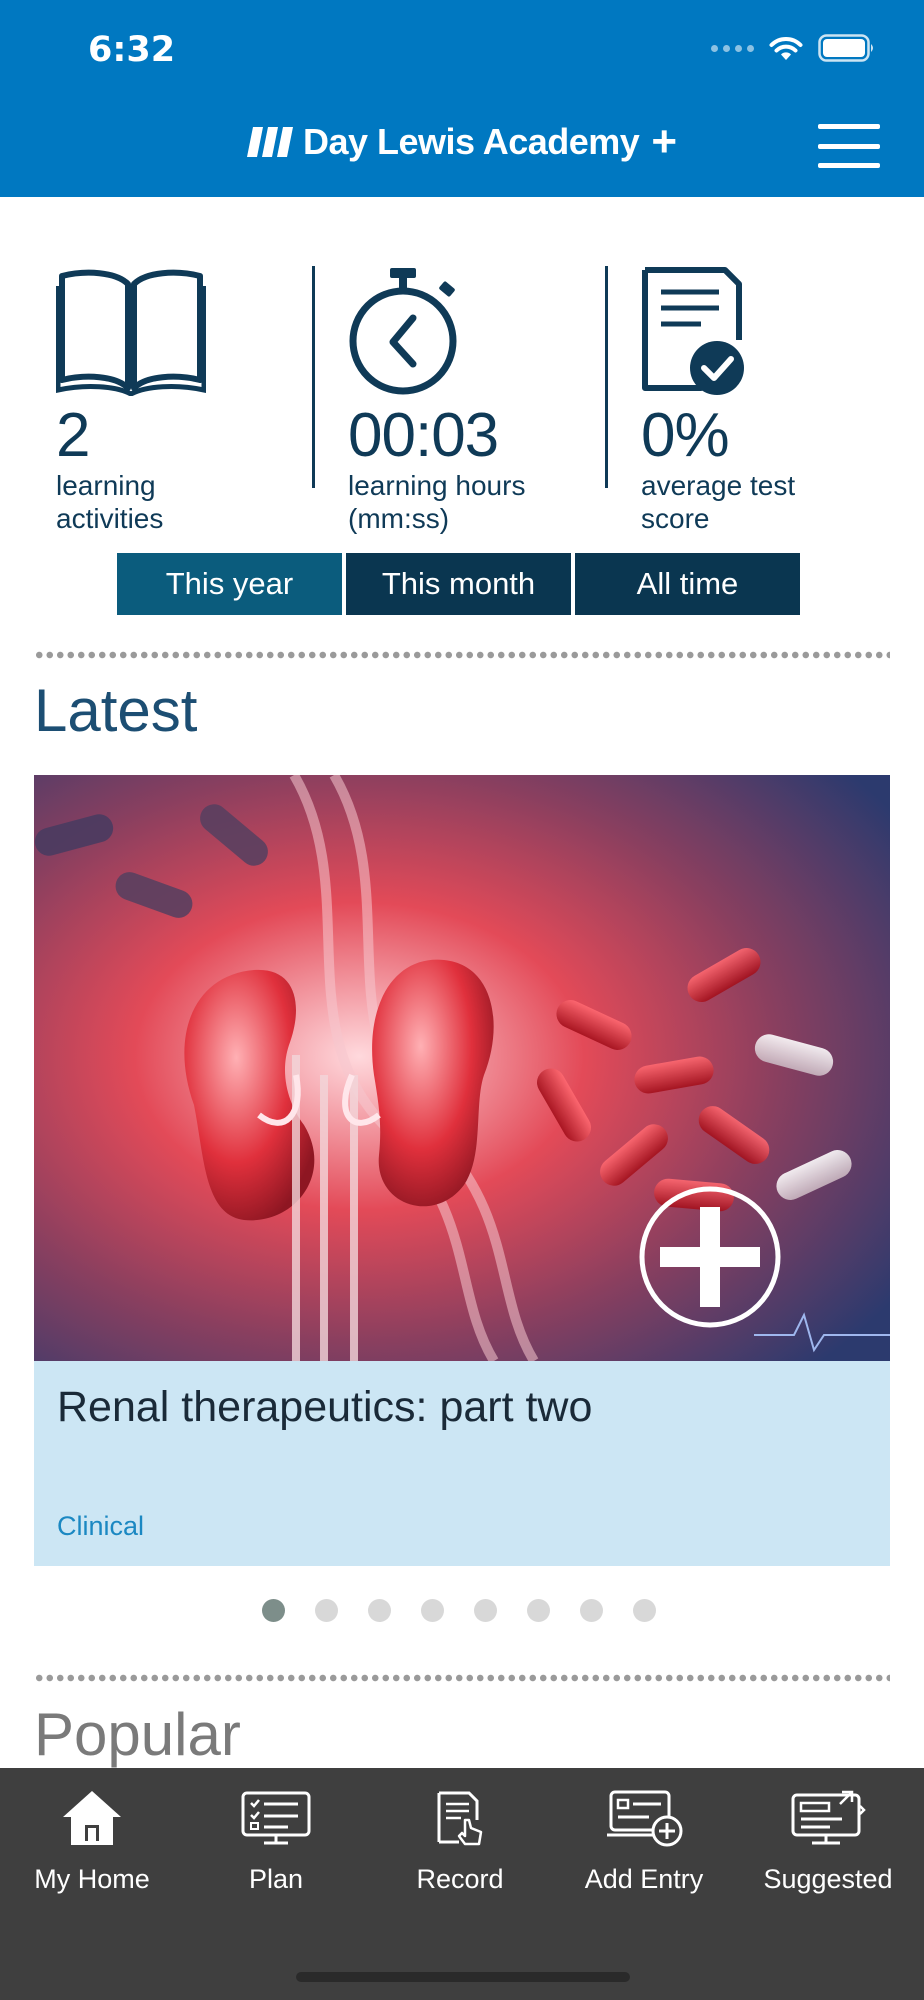 Image resolution: width=924 pixels, height=2000 pixels. Describe the element at coordinates (437, 485) in the screenshot. I see `stat-label-line1: learning hours` at that location.